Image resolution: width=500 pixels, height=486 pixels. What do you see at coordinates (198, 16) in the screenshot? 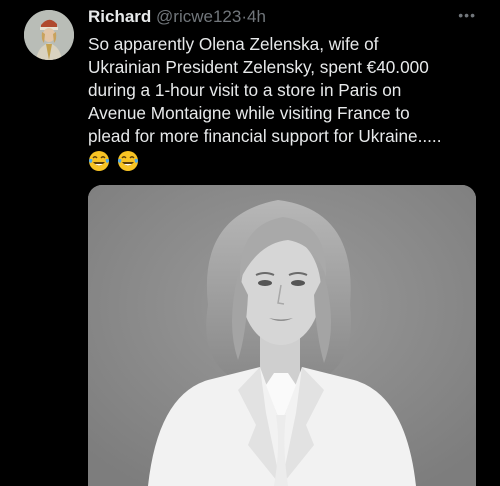
I see `user-handle: @ricwe123` at bounding box center [198, 16].